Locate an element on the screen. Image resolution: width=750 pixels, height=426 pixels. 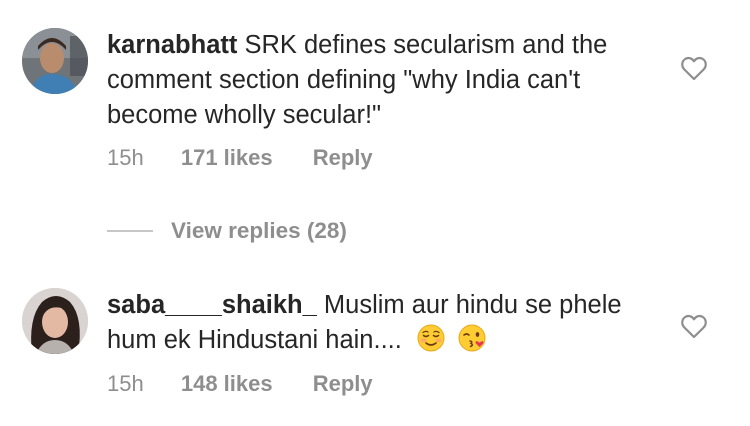
comment-username: karnabhatt is located at coordinates (172, 45).